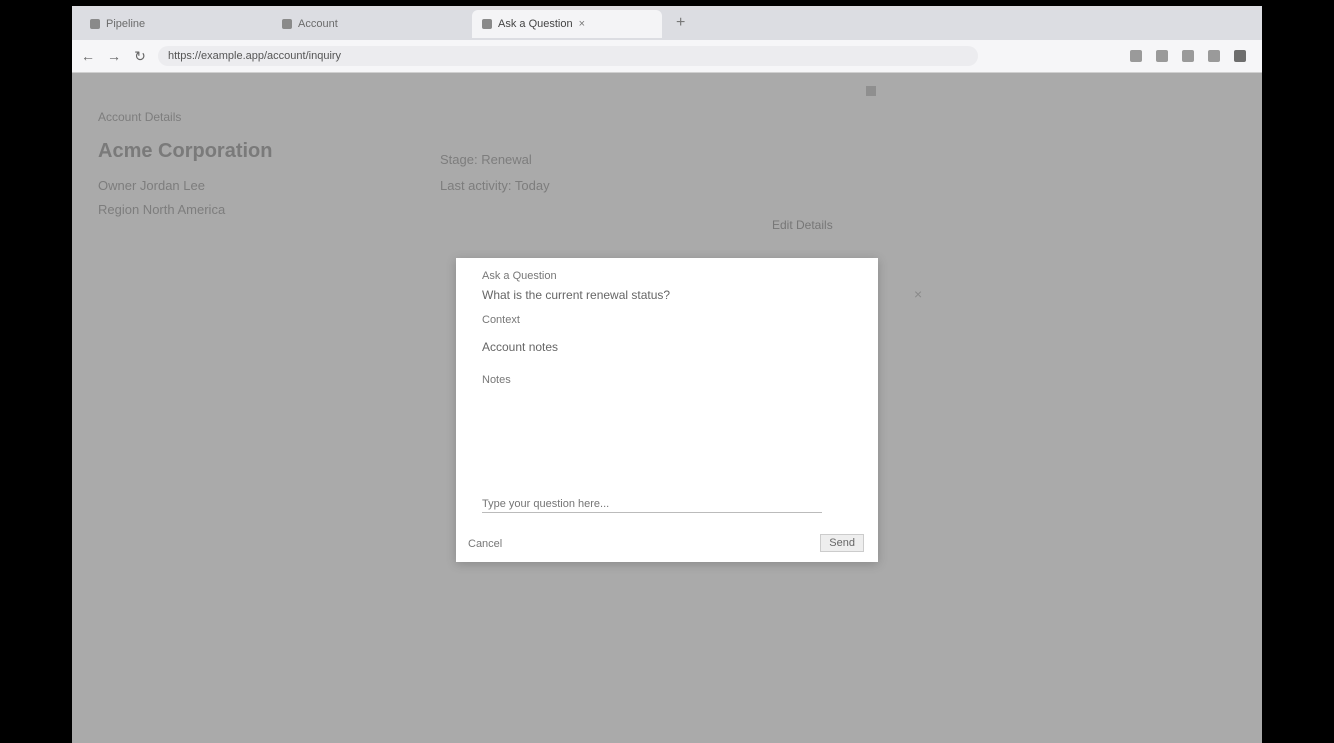 Image resolution: width=1334 pixels, height=743 pixels. Describe the element at coordinates (151, 185) in the screenshot. I see `owner-field: Owner Jordan Lee` at that location.